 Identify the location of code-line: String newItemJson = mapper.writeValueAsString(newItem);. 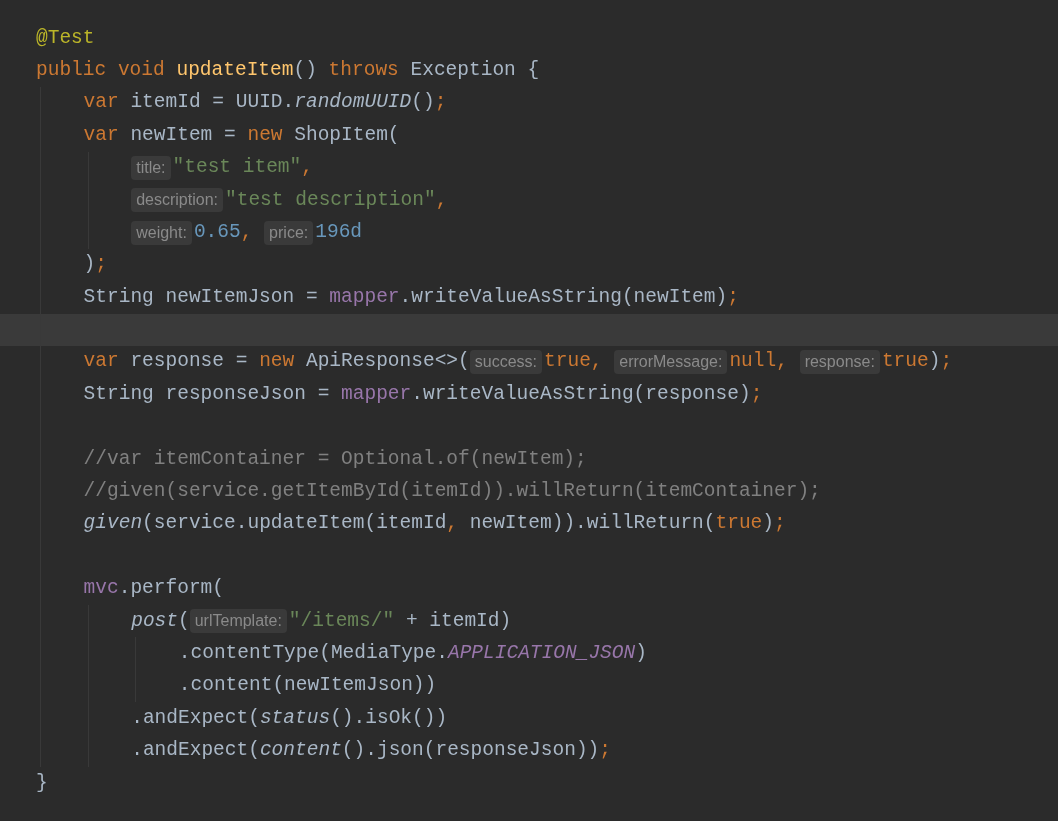
(411, 297).